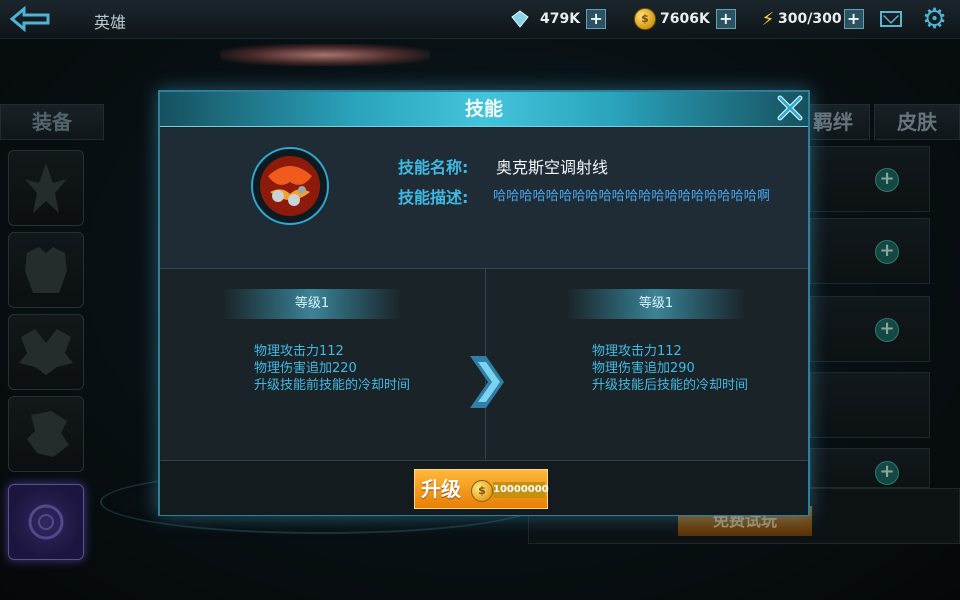 The width and height of the screenshot is (960, 600). I want to click on lightning-icon: ⚡, so click(768, 19).